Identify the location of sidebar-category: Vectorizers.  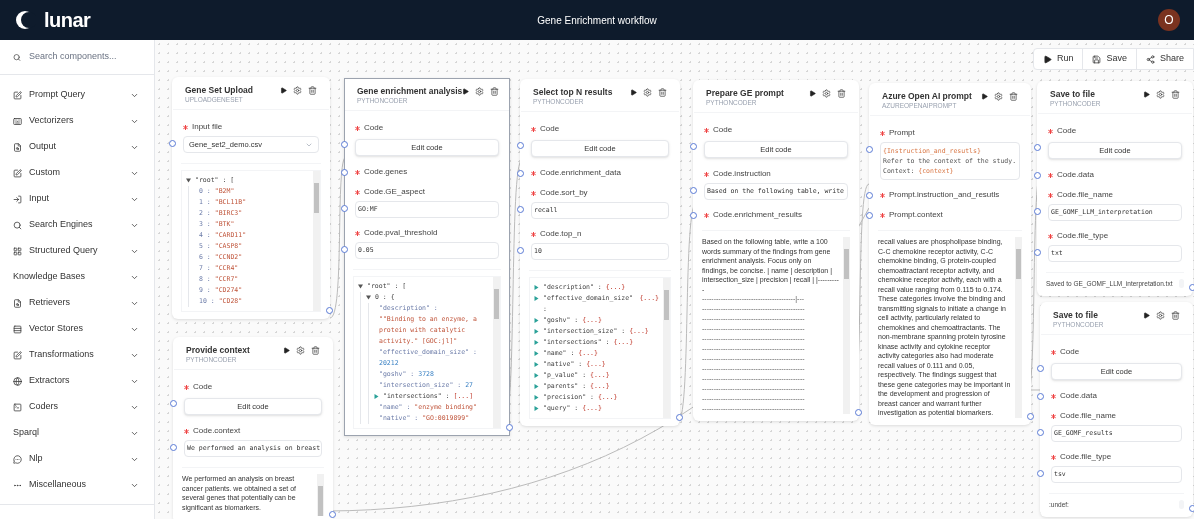
(77, 121).